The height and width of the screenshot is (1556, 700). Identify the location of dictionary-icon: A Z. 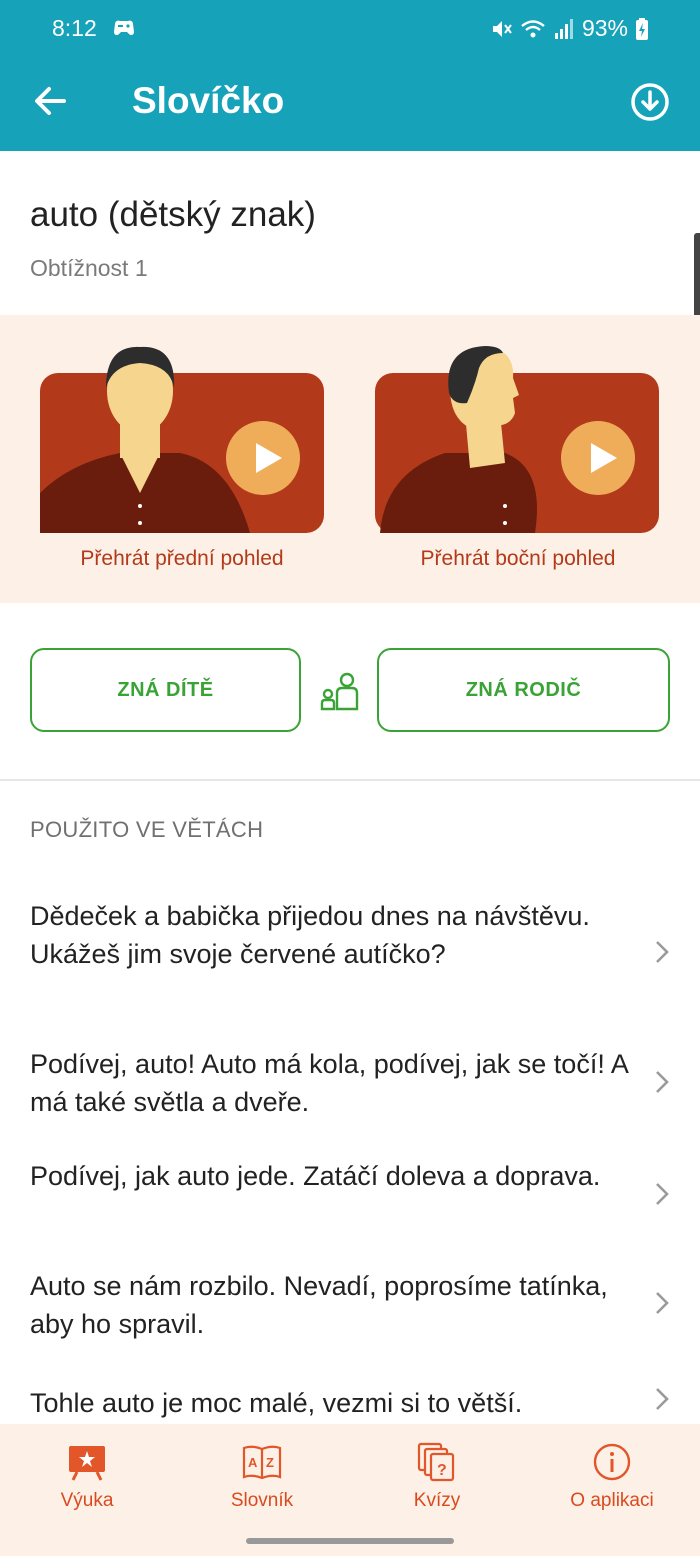
(262, 1462).